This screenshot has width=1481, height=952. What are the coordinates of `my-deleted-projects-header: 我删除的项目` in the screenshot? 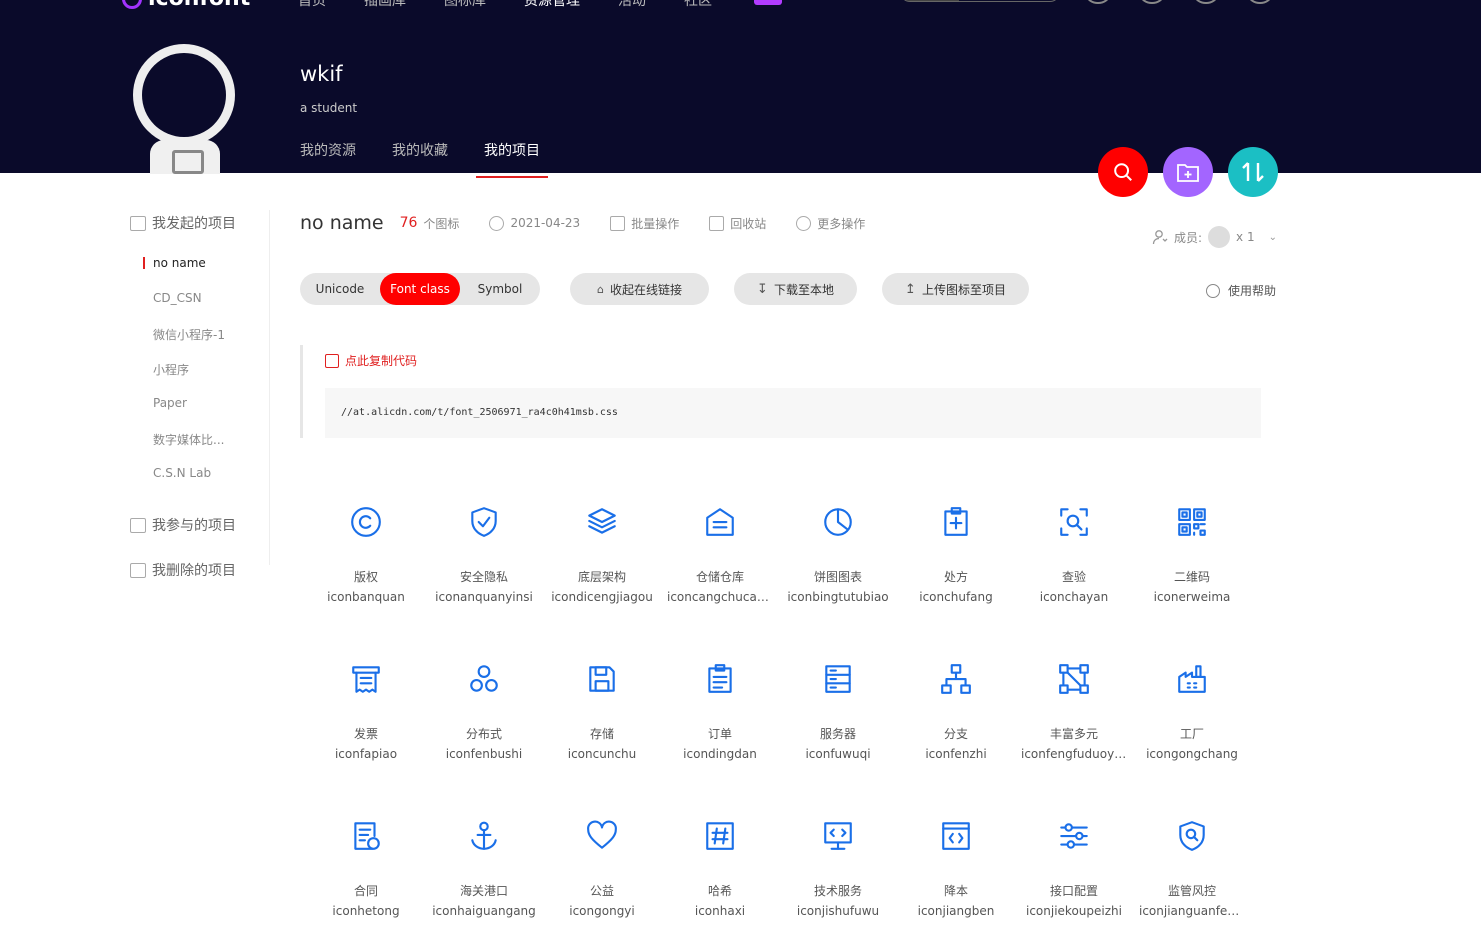 It's located at (183, 570).